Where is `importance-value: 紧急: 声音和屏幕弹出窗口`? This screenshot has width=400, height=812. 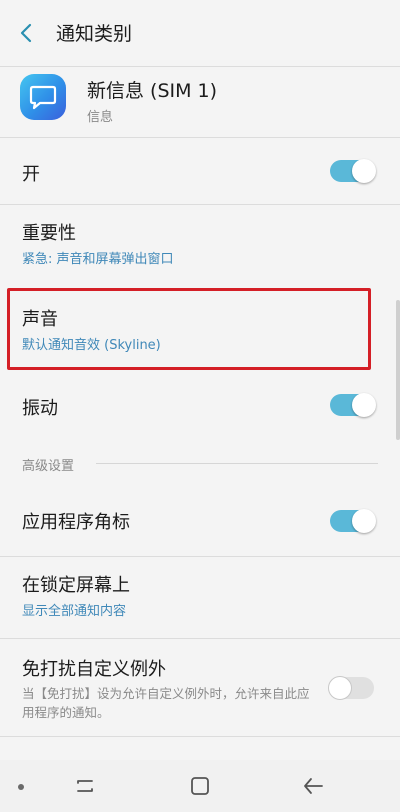
importance-value: 紧急: 声音和屏幕弹出窗口 is located at coordinates (98, 259).